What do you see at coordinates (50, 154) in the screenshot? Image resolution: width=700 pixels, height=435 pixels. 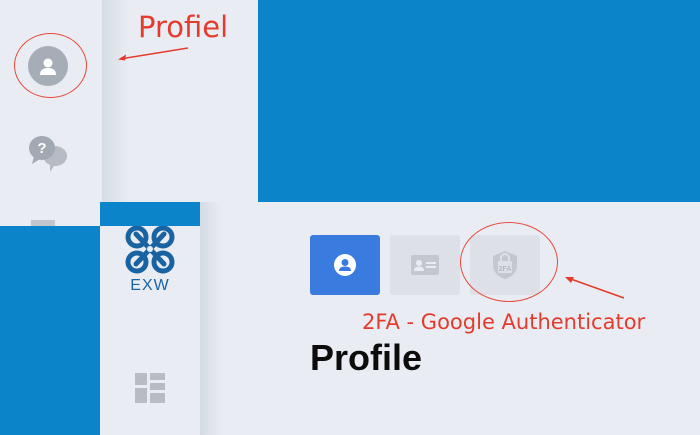 I see `chat-question-icon: ?` at bounding box center [50, 154].